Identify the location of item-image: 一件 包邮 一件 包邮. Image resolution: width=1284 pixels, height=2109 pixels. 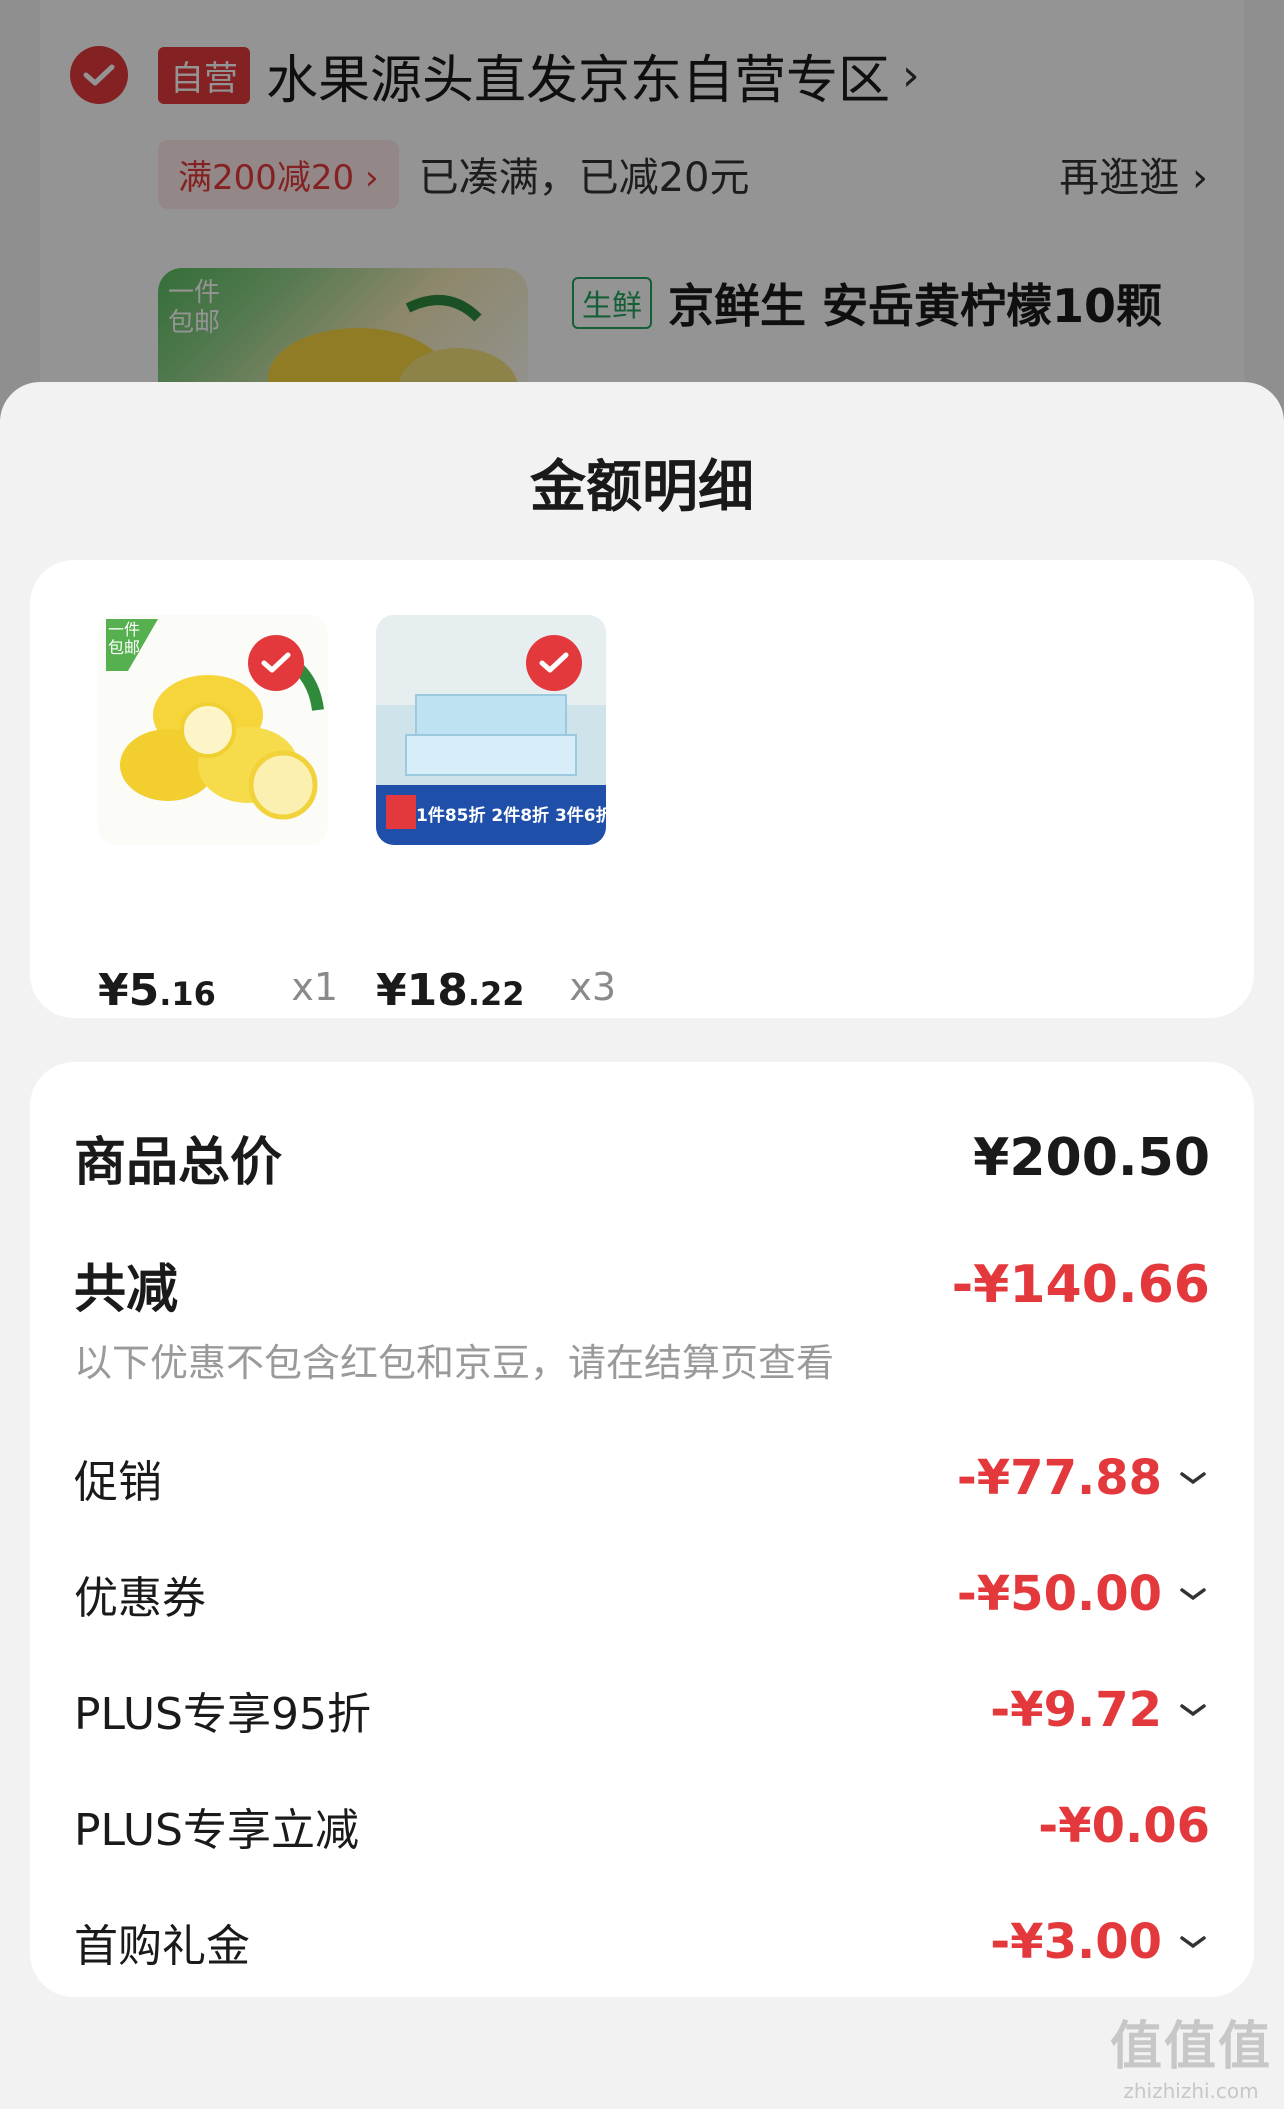
(213, 730).